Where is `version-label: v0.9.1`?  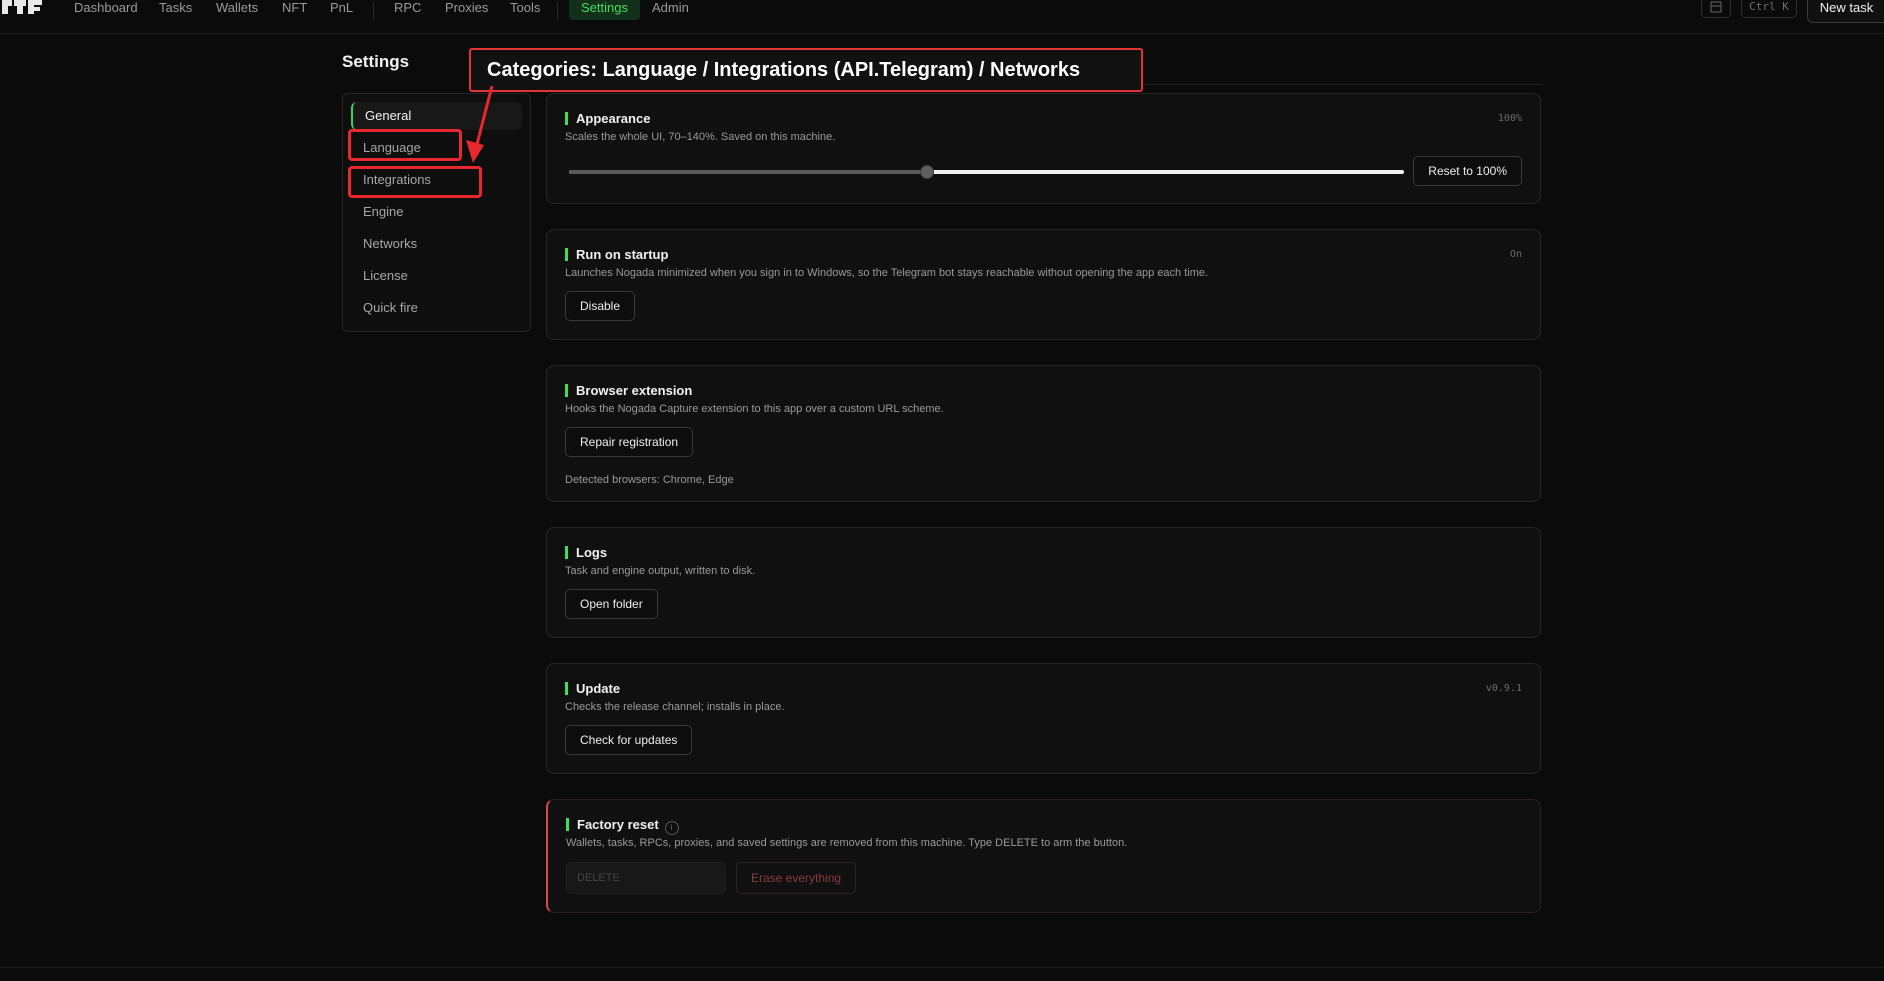
version-label: v0.9.1 is located at coordinates (1503, 688).